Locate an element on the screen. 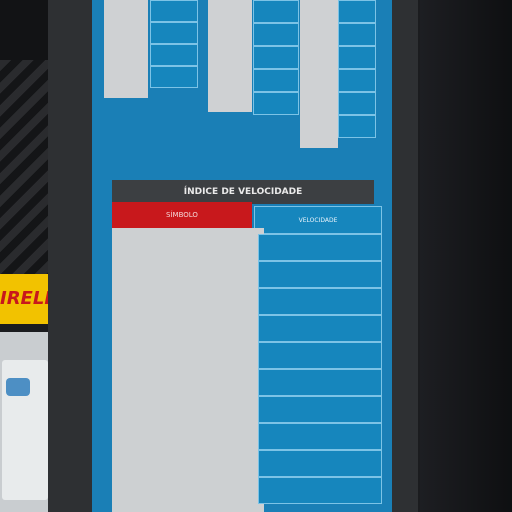 The width and height of the screenshot is (512, 512). product-card-icon is located at coordinates (18, 387).